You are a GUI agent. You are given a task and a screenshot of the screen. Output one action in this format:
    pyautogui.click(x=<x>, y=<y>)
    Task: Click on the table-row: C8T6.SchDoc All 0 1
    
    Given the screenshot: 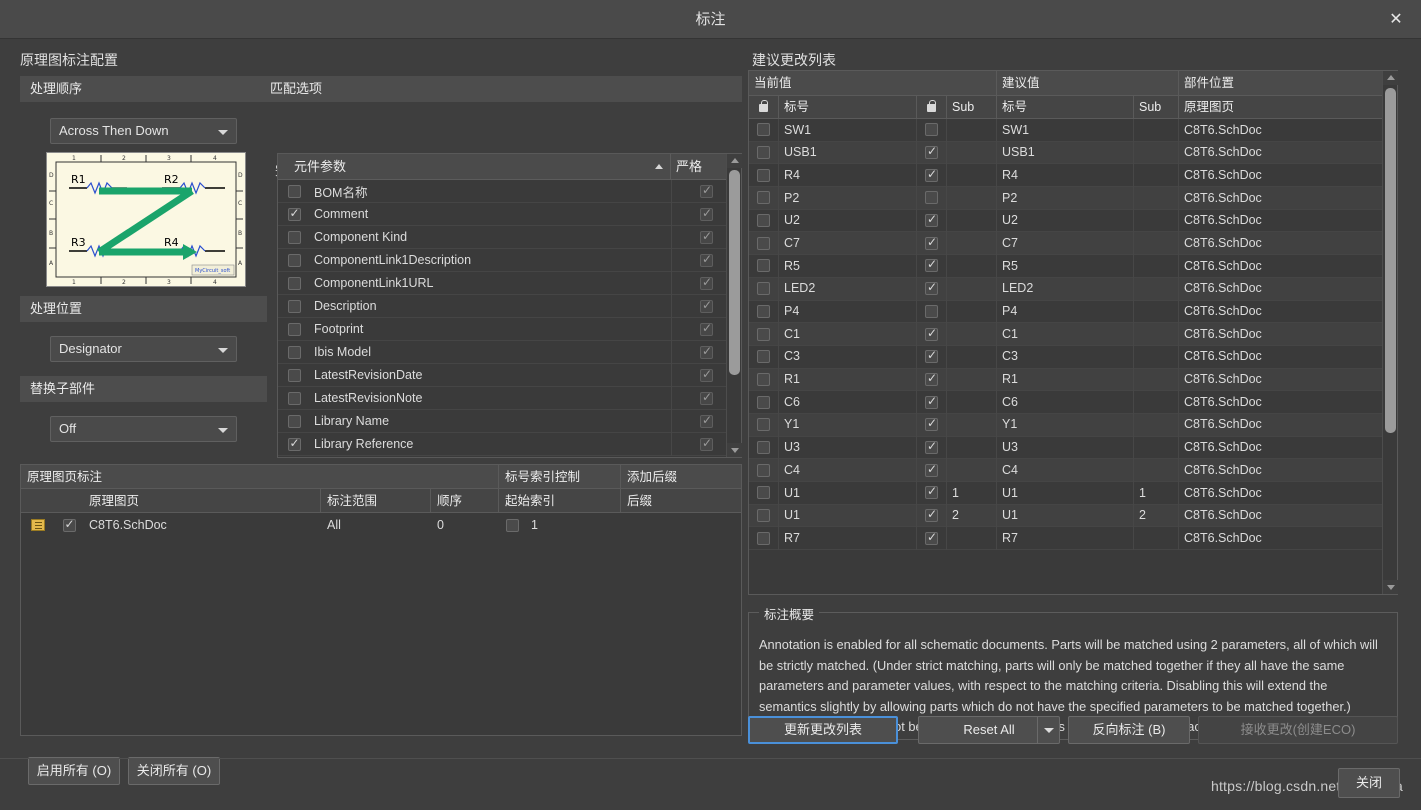 What is the action you would take?
    pyautogui.click(x=381, y=525)
    